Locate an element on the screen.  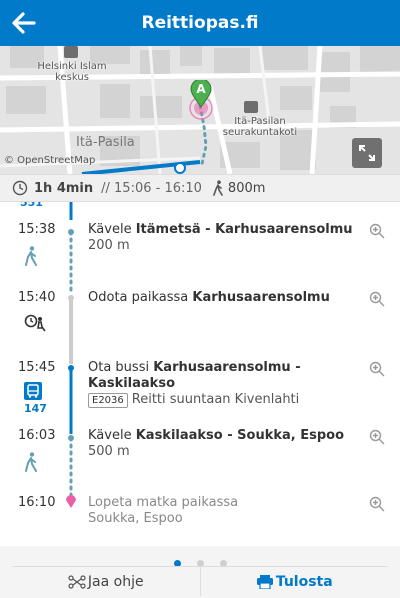
leg-time: 15:45 is located at coordinates (37, 367).